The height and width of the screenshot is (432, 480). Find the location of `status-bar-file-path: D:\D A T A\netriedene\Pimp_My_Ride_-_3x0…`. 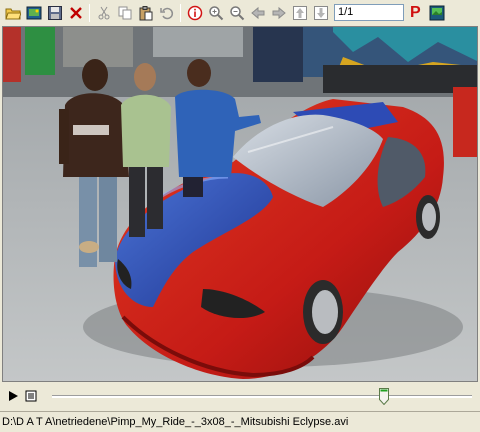

status-bar-file-path: D:\D A T A\netriedene\Pimp_My_Ride_-_3x0… is located at coordinates (240, 421).